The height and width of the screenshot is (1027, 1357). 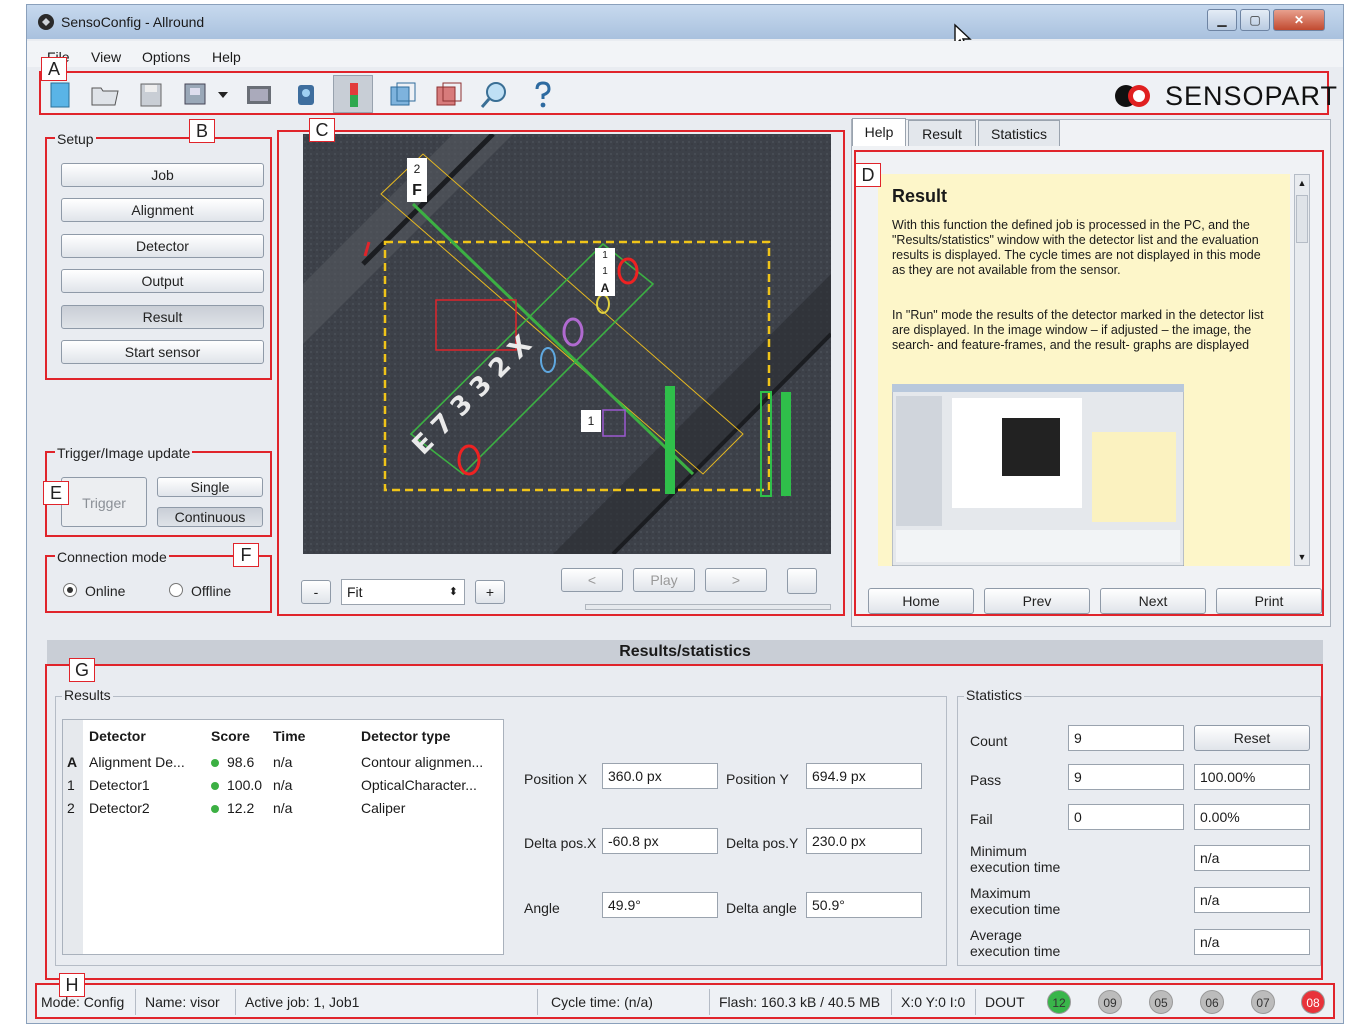 What do you see at coordinates (981, 819) in the screenshot?
I see `fail-label: Fail` at bounding box center [981, 819].